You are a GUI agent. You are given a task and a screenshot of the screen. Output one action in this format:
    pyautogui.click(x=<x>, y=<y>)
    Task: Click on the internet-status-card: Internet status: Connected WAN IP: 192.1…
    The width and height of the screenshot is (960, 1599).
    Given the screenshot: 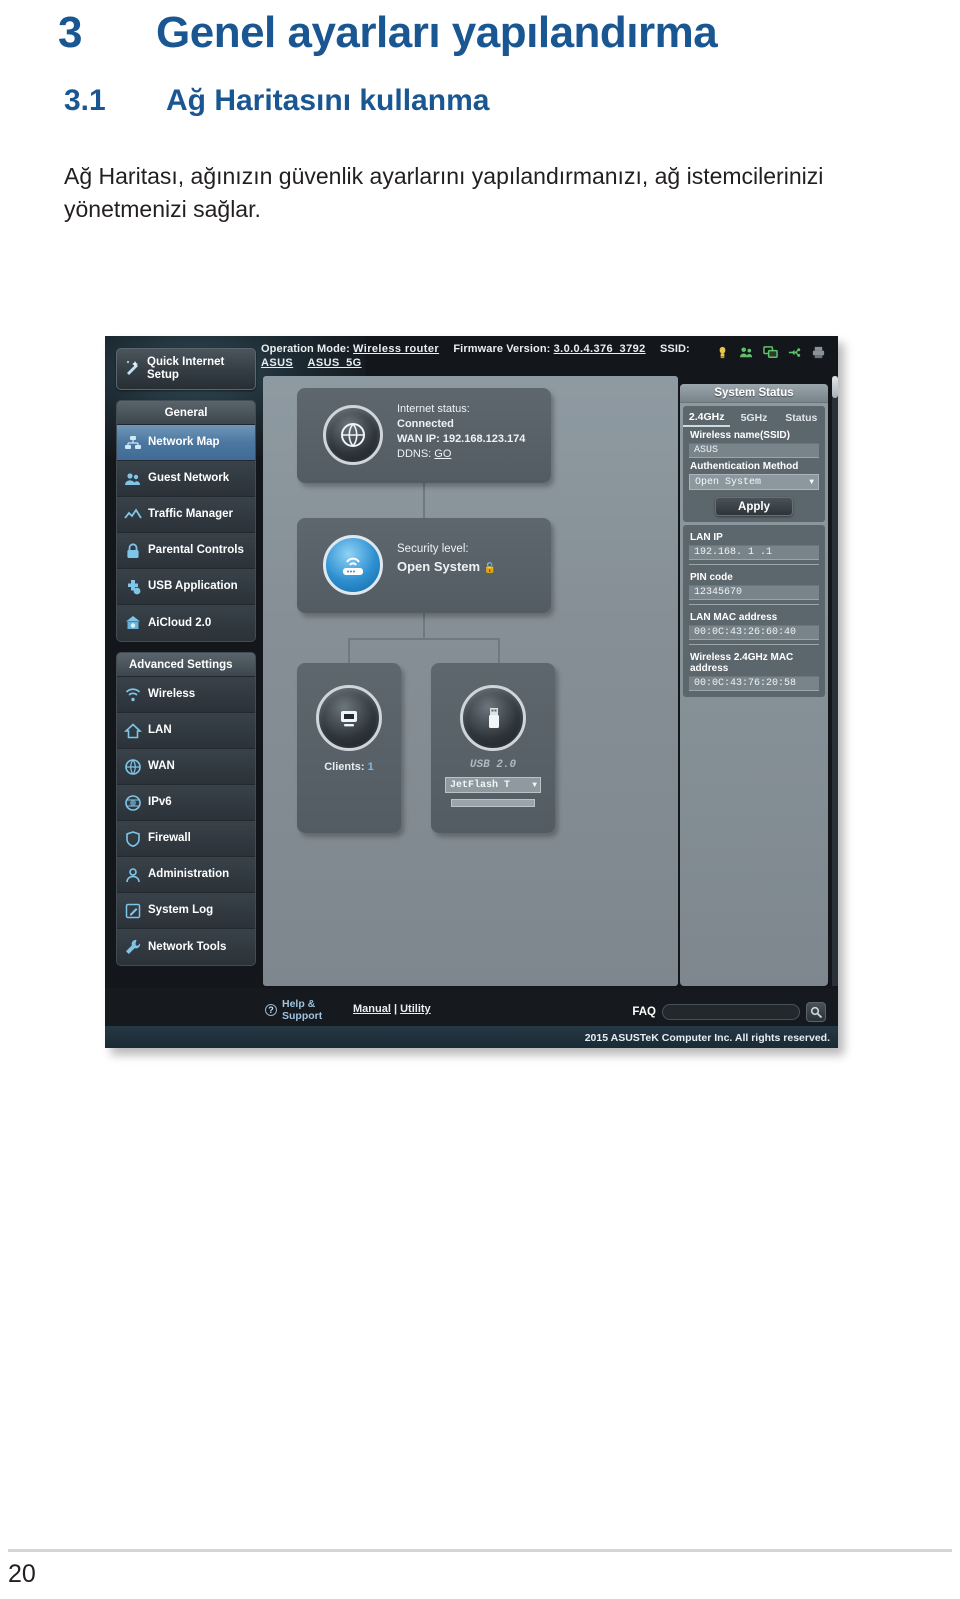 What is the action you would take?
    pyautogui.click(x=424, y=435)
    